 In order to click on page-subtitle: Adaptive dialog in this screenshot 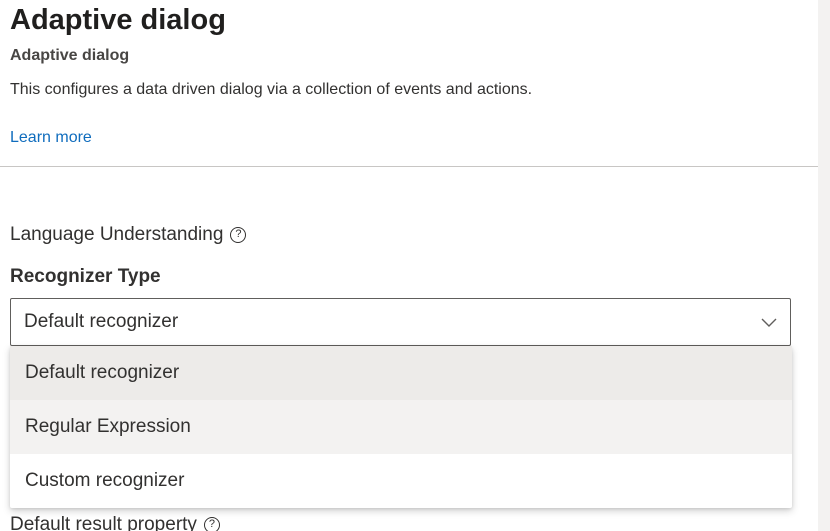, I will do `click(70, 55)`.